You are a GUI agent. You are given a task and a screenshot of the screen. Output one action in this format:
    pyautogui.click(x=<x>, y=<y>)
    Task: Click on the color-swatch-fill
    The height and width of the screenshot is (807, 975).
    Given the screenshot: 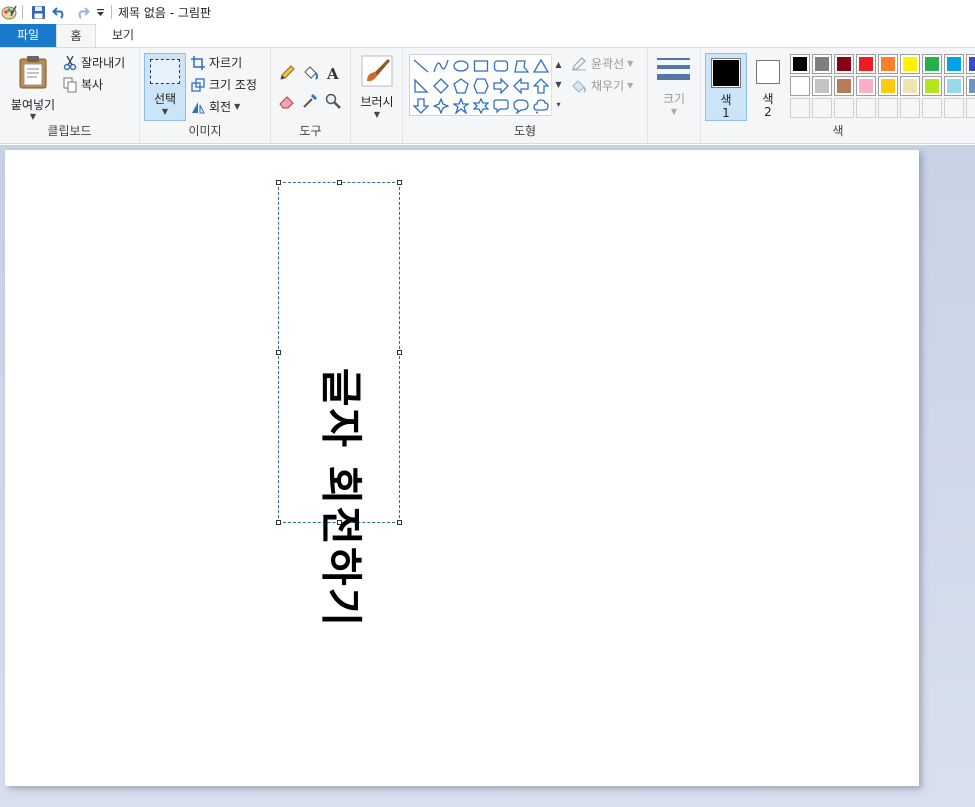 What is the action you would take?
    pyautogui.click(x=800, y=86)
    